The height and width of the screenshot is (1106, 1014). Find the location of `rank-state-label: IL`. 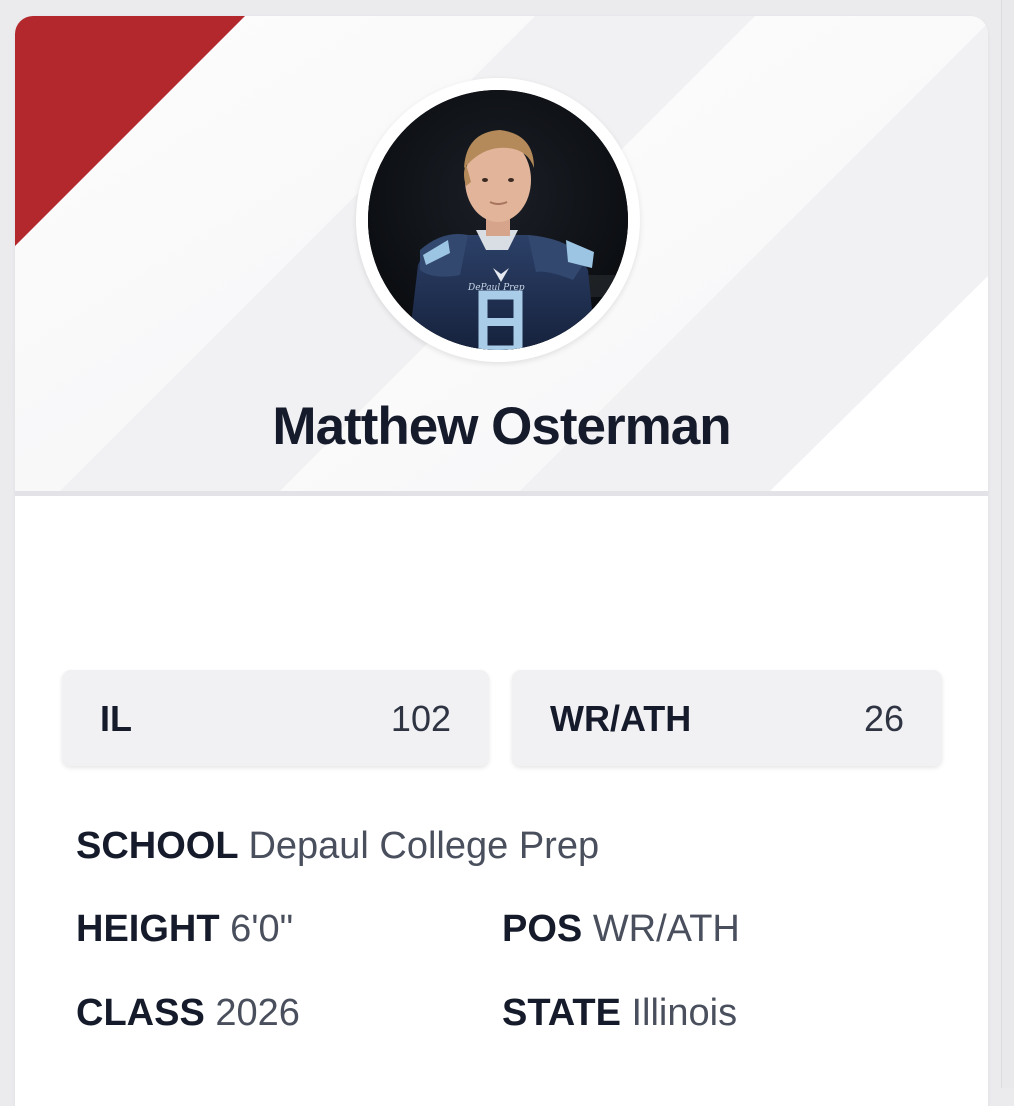

rank-state-label: IL is located at coordinates (116, 718).